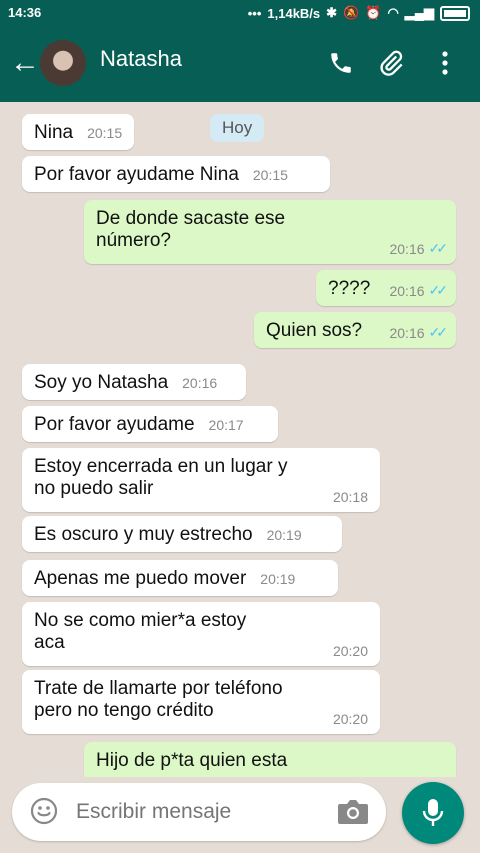 The width and height of the screenshot is (480, 853). What do you see at coordinates (445, 63) in the screenshot?
I see `more-vert-icon` at bounding box center [445, 63].